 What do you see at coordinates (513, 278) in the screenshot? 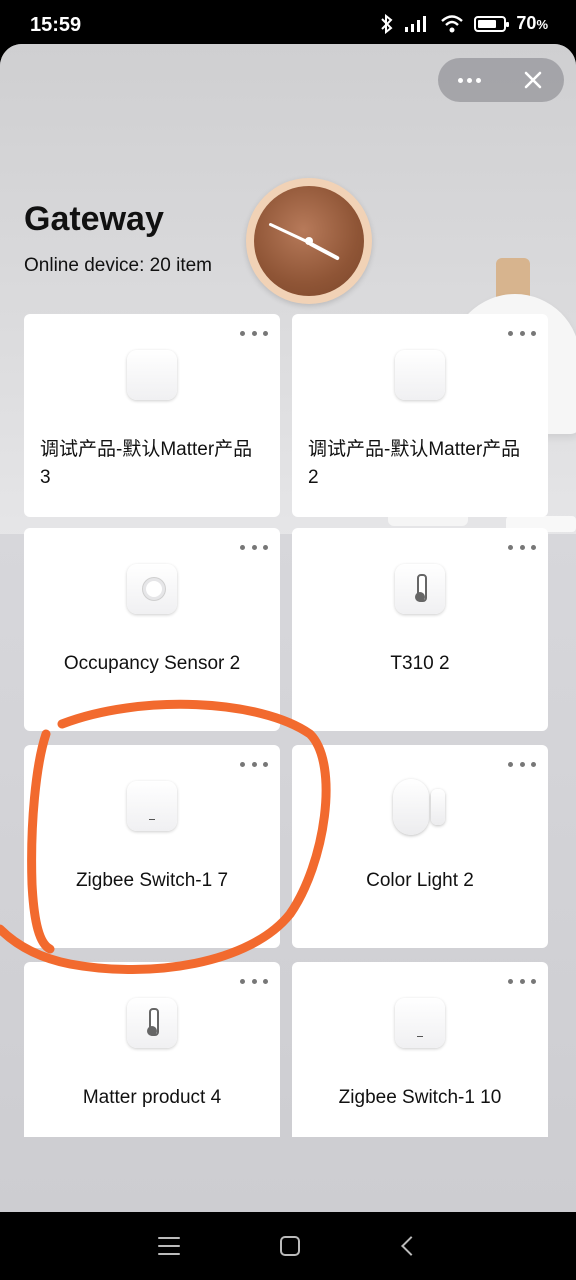
I see `lamp-neck-illustration` at bounding box center [513, 278].